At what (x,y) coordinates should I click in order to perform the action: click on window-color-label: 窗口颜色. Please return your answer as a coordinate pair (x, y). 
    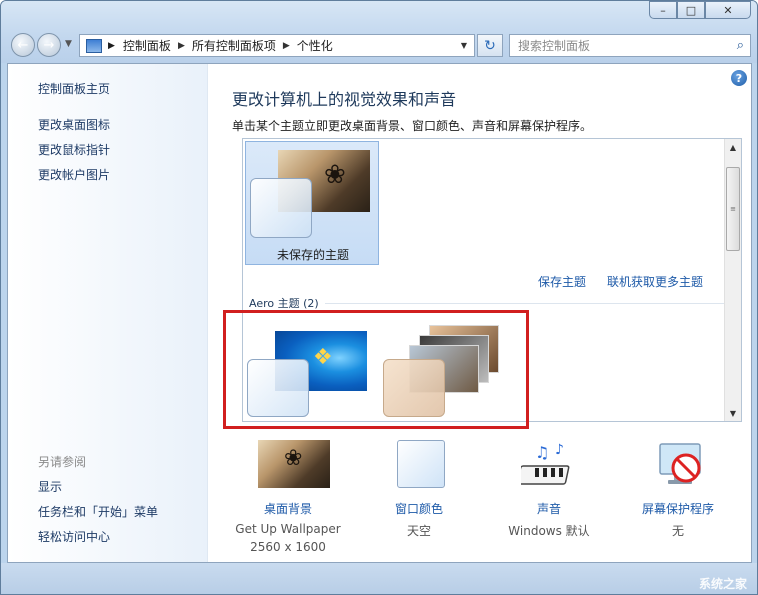
    Looking at the image, I should click on (419, 508).